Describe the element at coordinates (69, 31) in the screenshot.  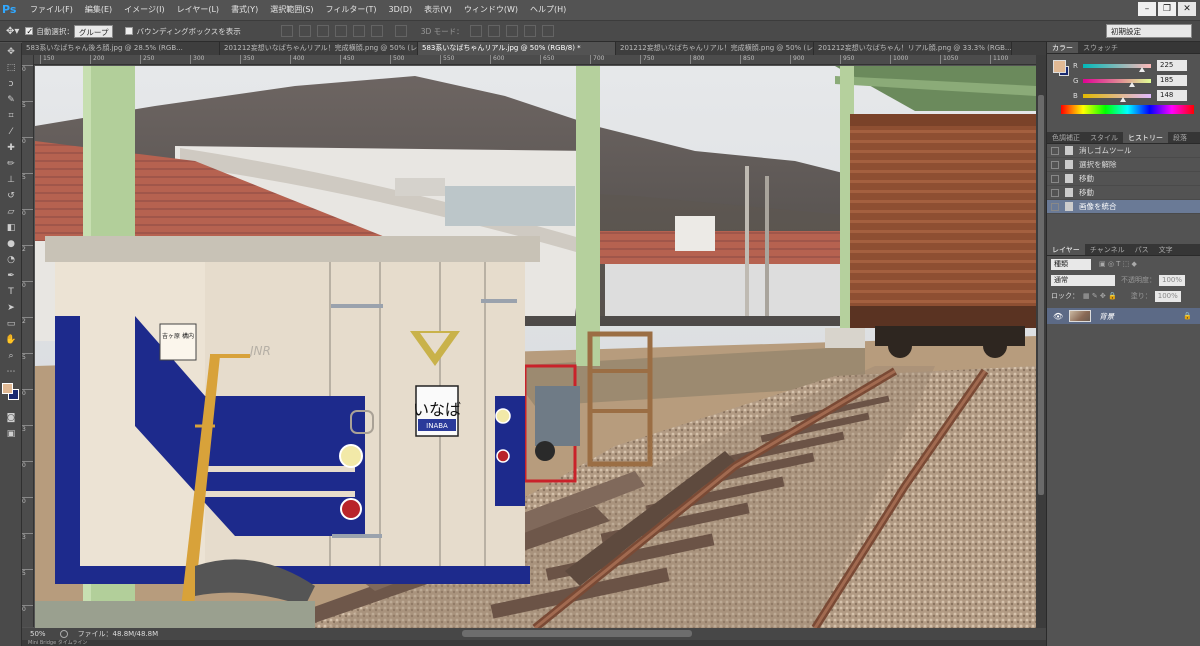
I see `auto-select-option: 自動選択： グループ` at that location.